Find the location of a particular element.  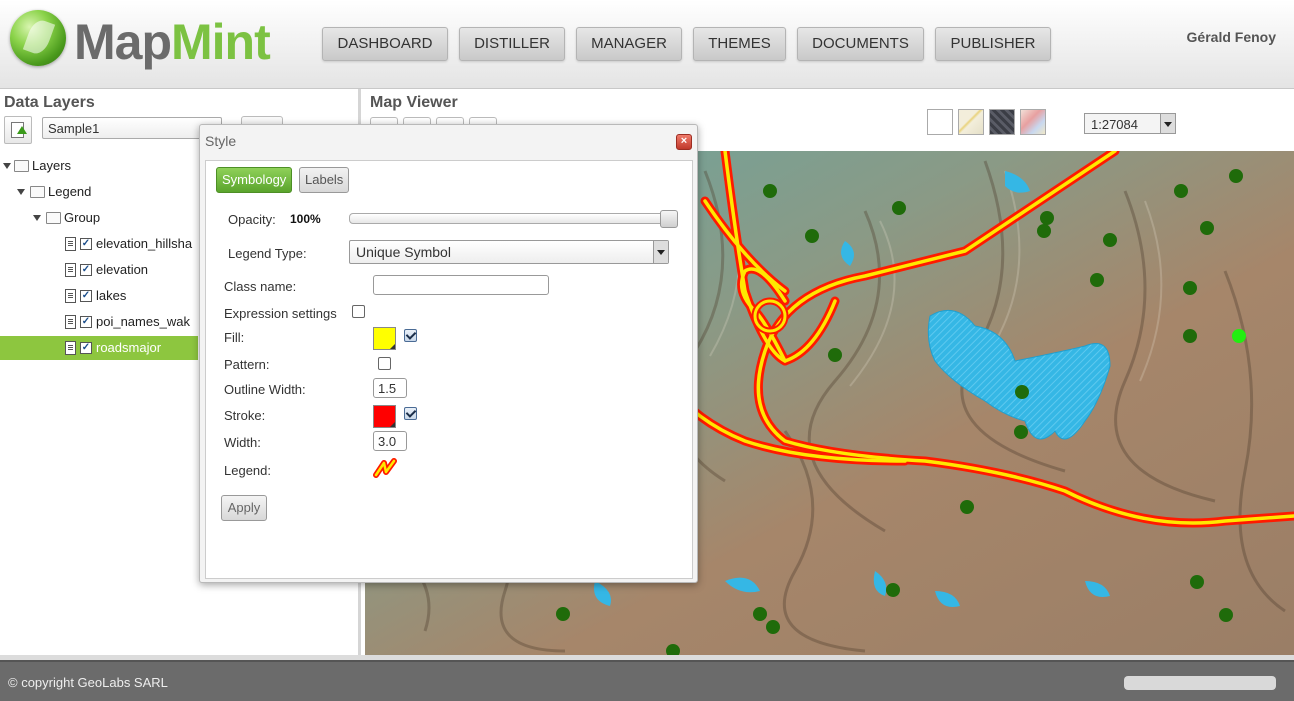

layer-label: lakes is located at coordinates (111, 295).